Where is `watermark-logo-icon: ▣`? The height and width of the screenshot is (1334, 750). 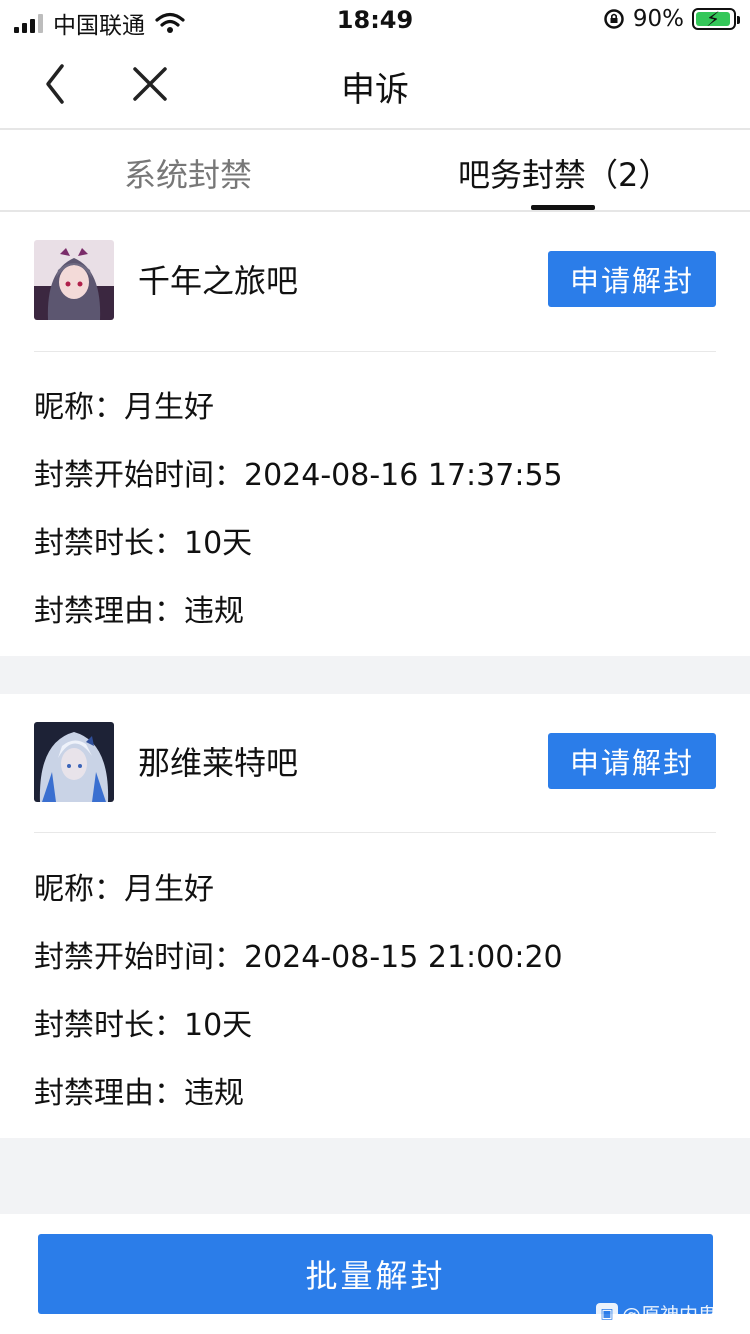 watermark-logo-icon: ▣ is located at coordinates (607, 1313).